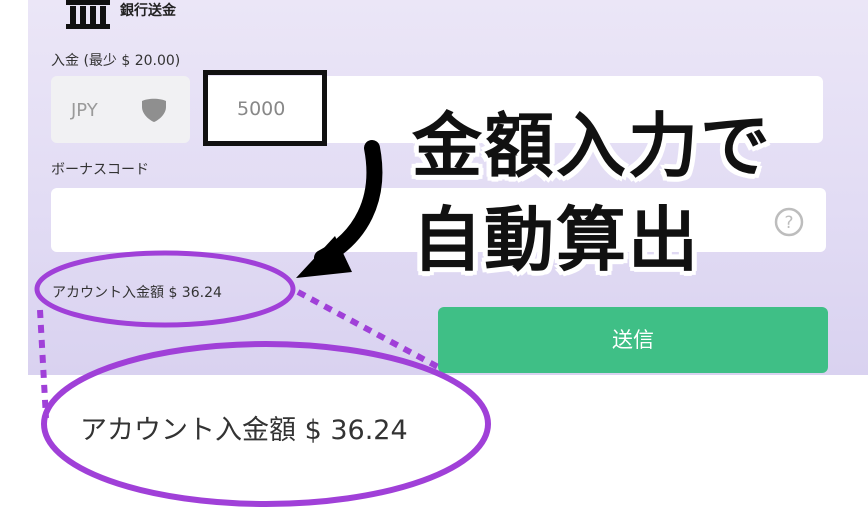 Image resolution: width=868 pixels, height=525 pixels. I want to click on overlay-caption-line1: 金額入力で, so click(592, 146).